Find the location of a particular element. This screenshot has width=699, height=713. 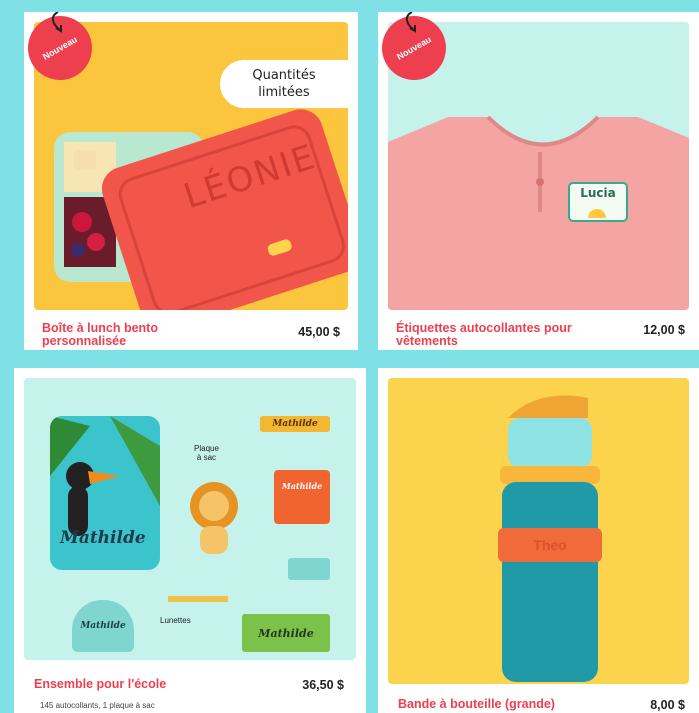

small-sticker is located at coordinates (309, 569).